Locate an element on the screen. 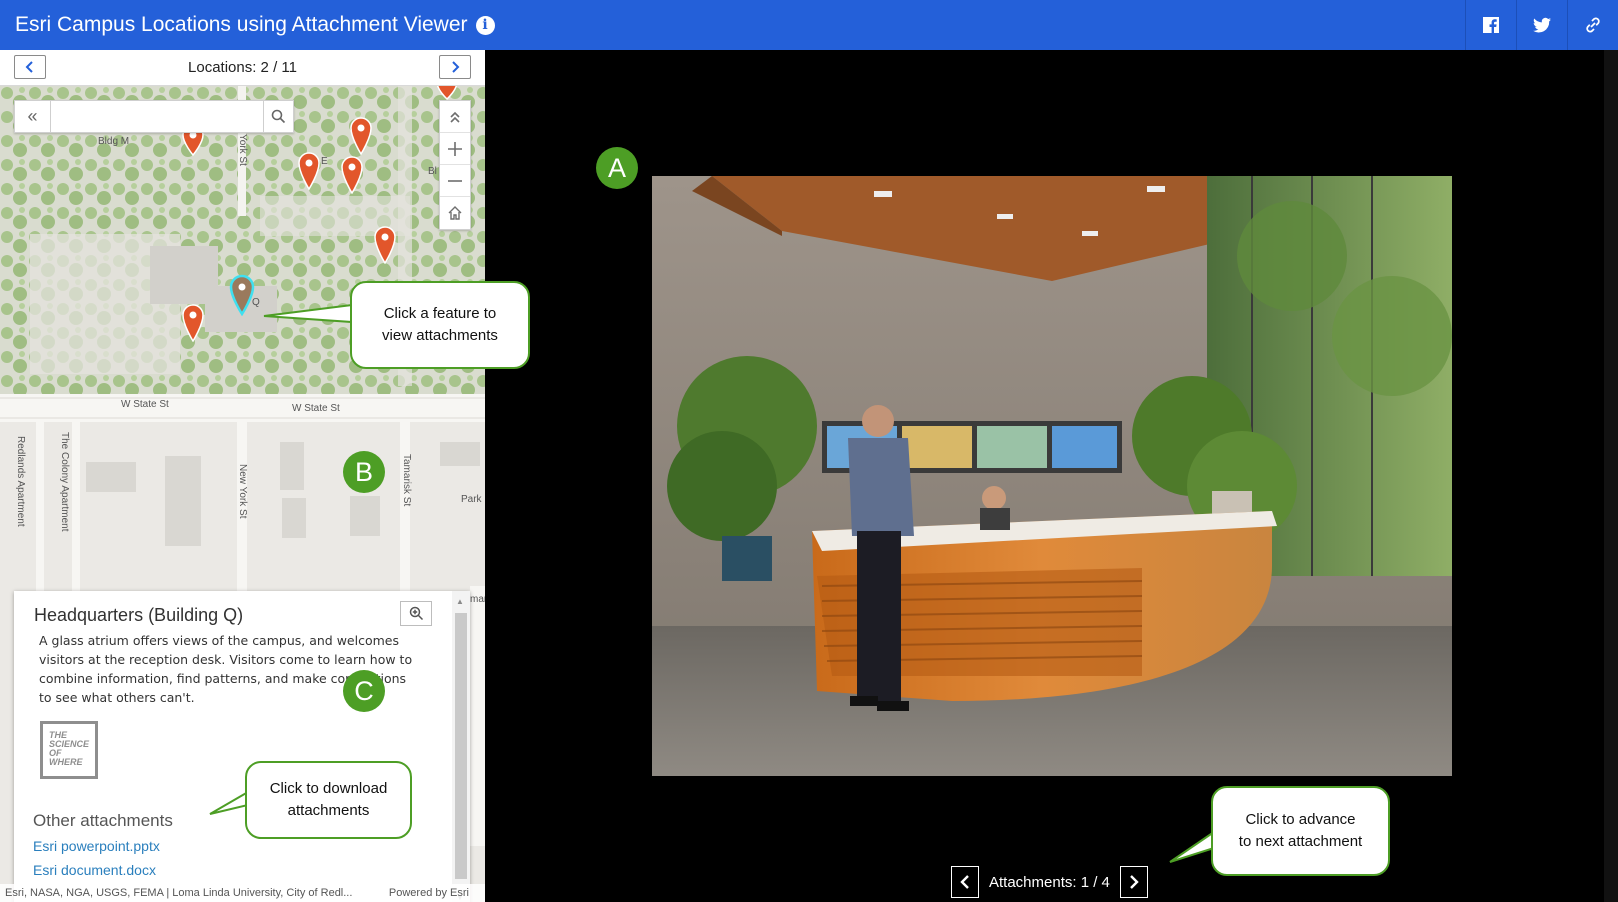  twitter-icon is located at coordinates (1542, 25).